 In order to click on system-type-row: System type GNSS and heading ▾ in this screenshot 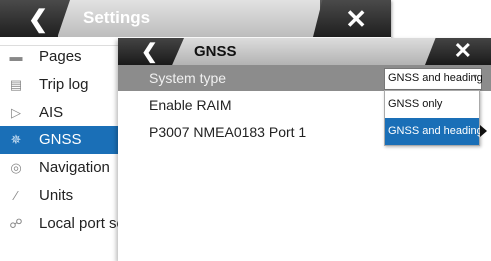, I will do `click(304, 78)`.